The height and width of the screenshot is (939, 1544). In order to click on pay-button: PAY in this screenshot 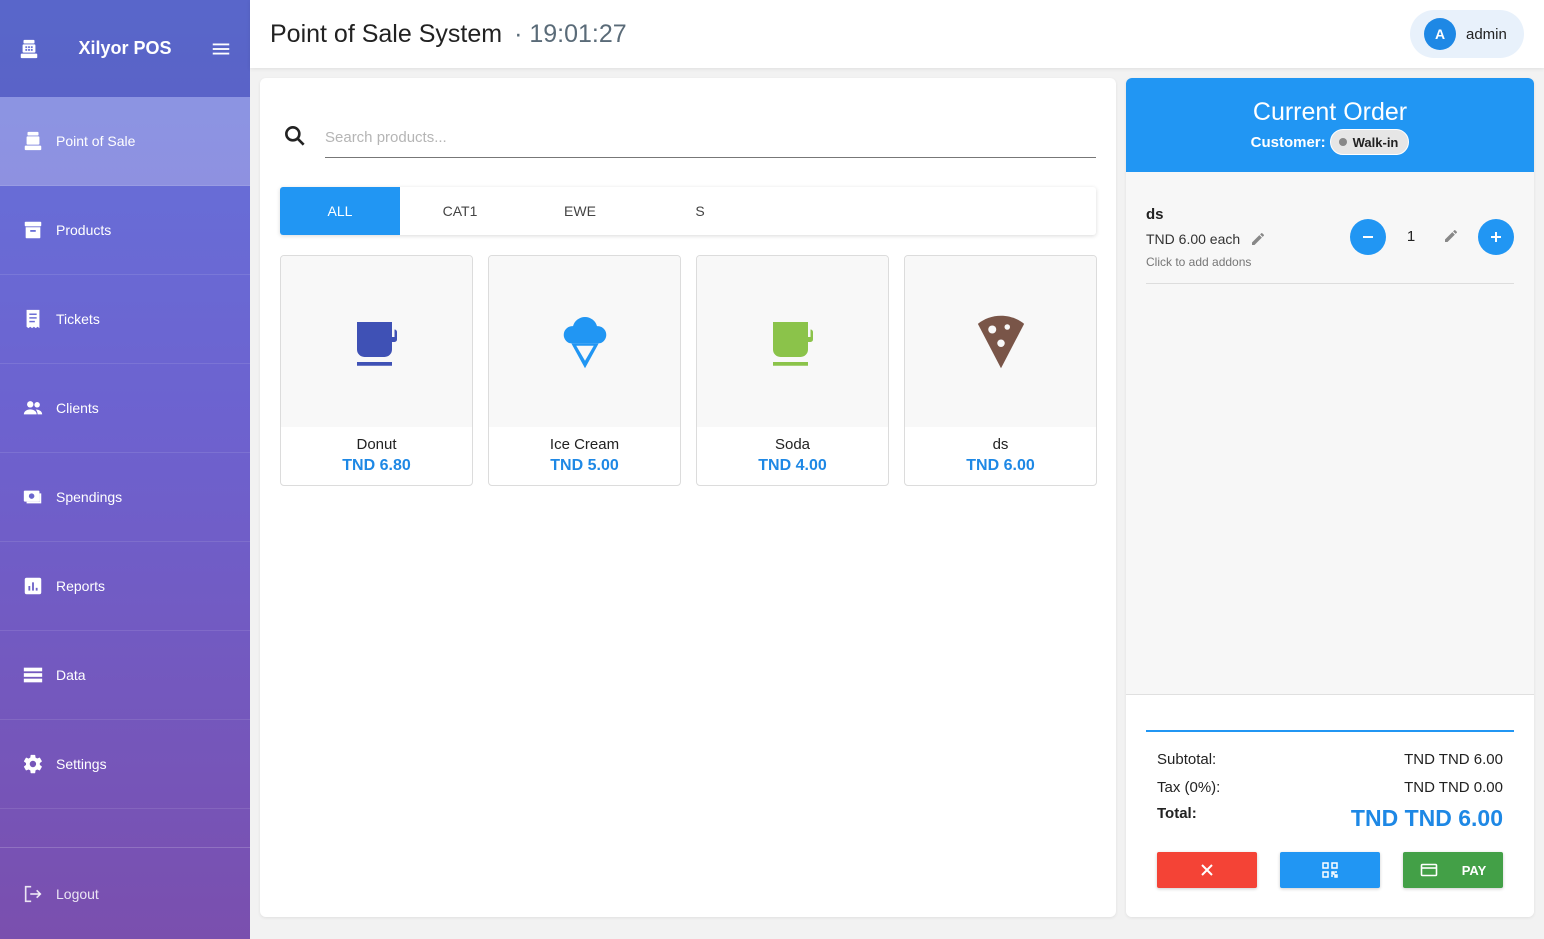, I will do `click(1453, 870)`.